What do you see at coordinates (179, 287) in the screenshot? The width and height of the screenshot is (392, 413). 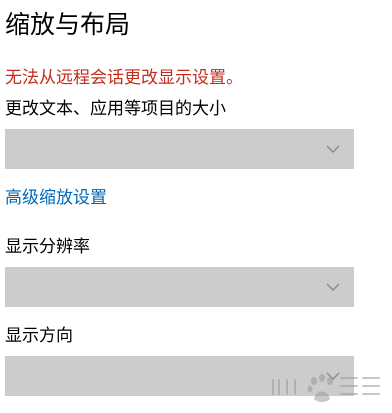 I see `resolution-dropdown` at bounding box center [179, 287].